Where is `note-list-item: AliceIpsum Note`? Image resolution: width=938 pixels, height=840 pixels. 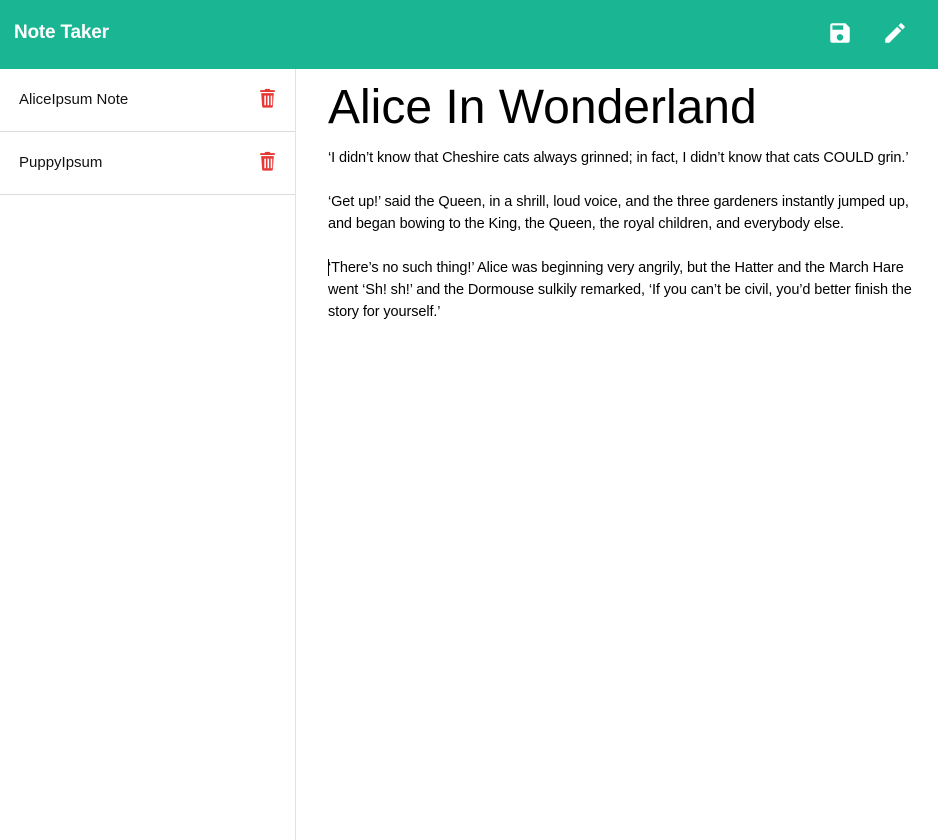
note-list-item: AliceIpsum Note is located at coordinates (147, 100).